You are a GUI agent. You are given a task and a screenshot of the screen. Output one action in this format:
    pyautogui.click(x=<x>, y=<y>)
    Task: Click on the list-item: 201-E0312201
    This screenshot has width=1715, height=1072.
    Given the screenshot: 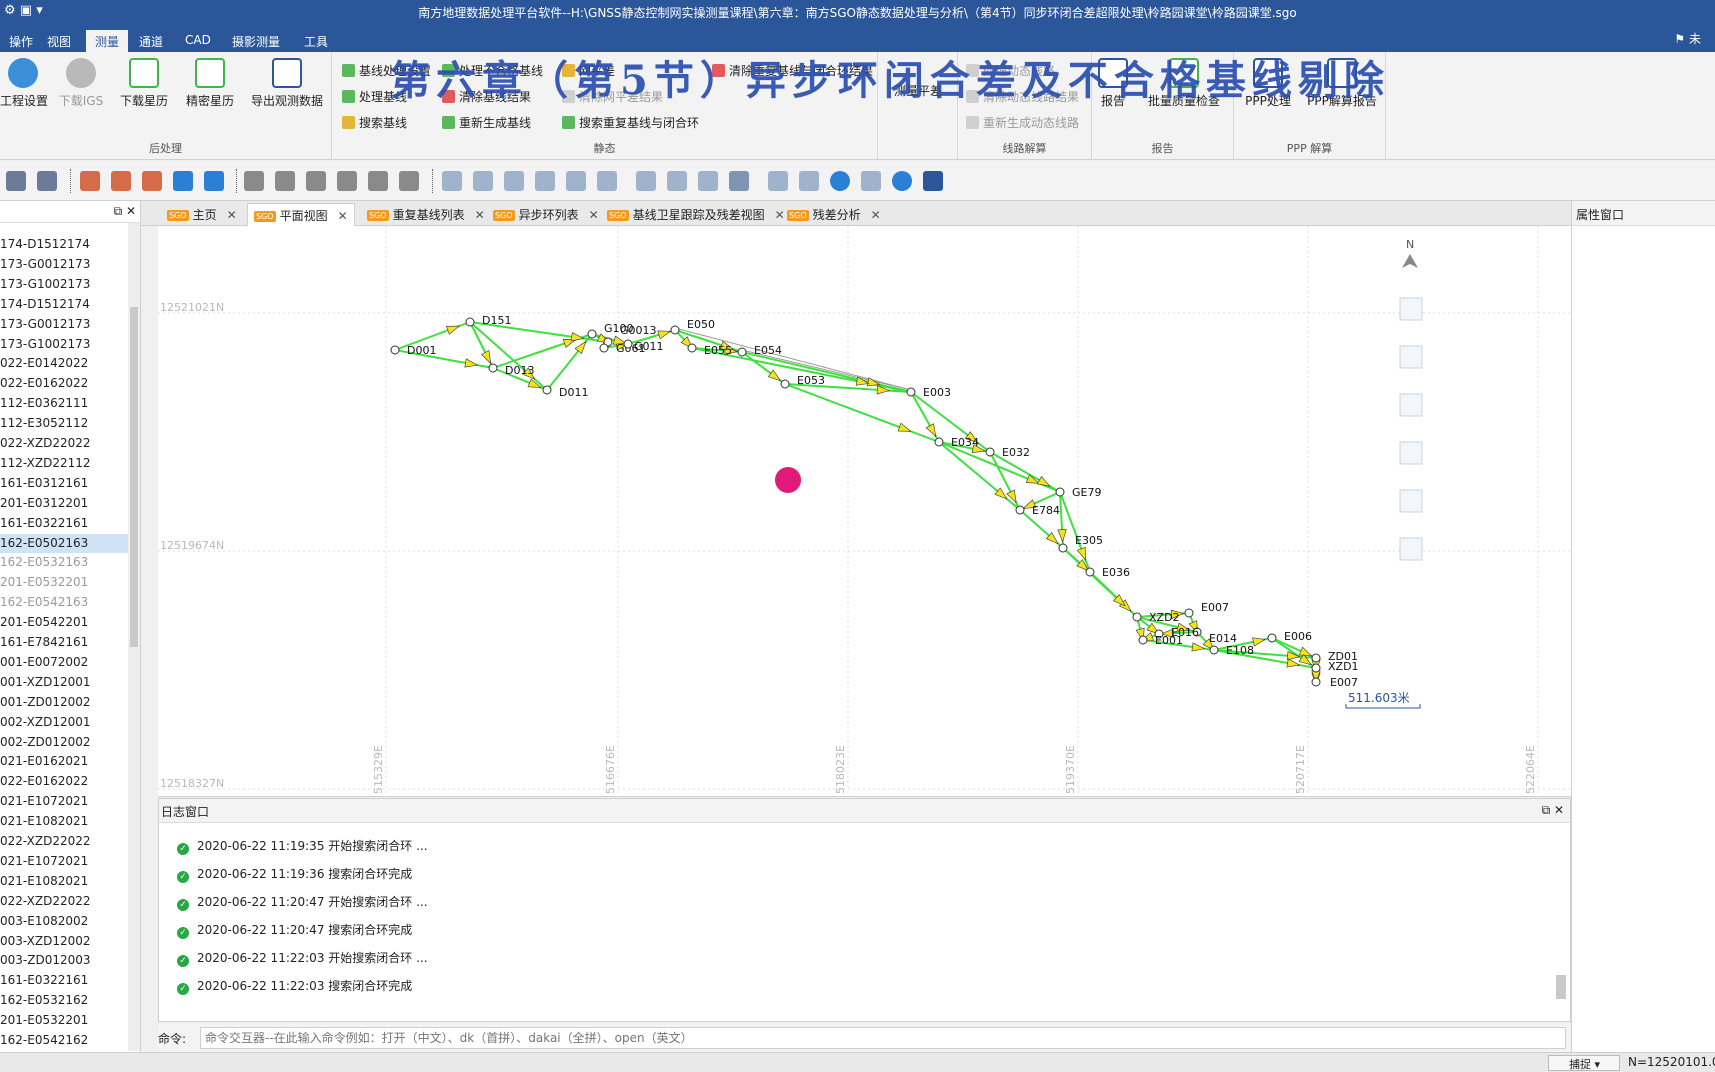 What is the action you would take?
    pyautogui.click(x=68, y=503)
    